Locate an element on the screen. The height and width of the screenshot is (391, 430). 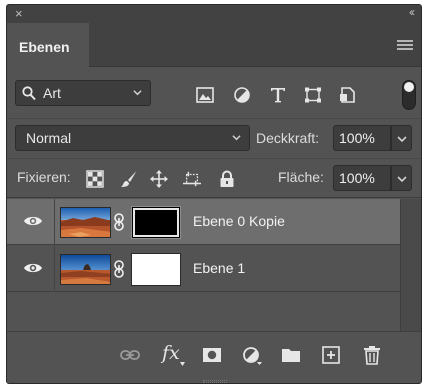
hamburger-menu-icon is located at coordinates (405, 45).